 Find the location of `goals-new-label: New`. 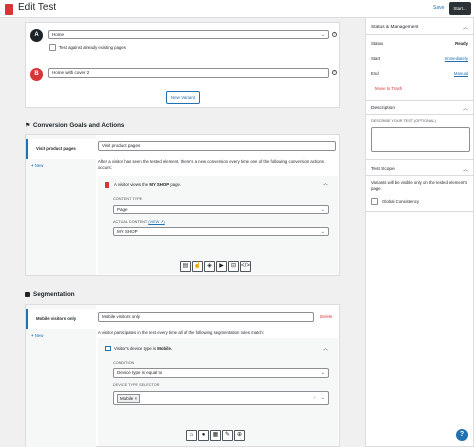

goals-new-label: New is located at coordinates (39, 165).